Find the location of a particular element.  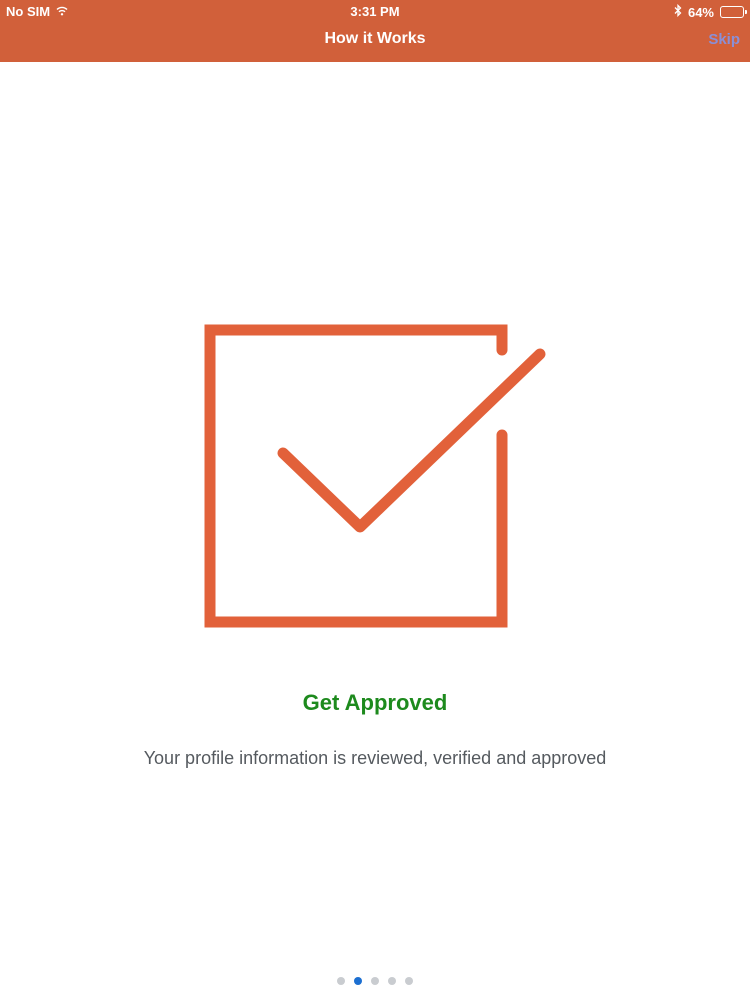

page-indicator is located at coordinates (375, 981).